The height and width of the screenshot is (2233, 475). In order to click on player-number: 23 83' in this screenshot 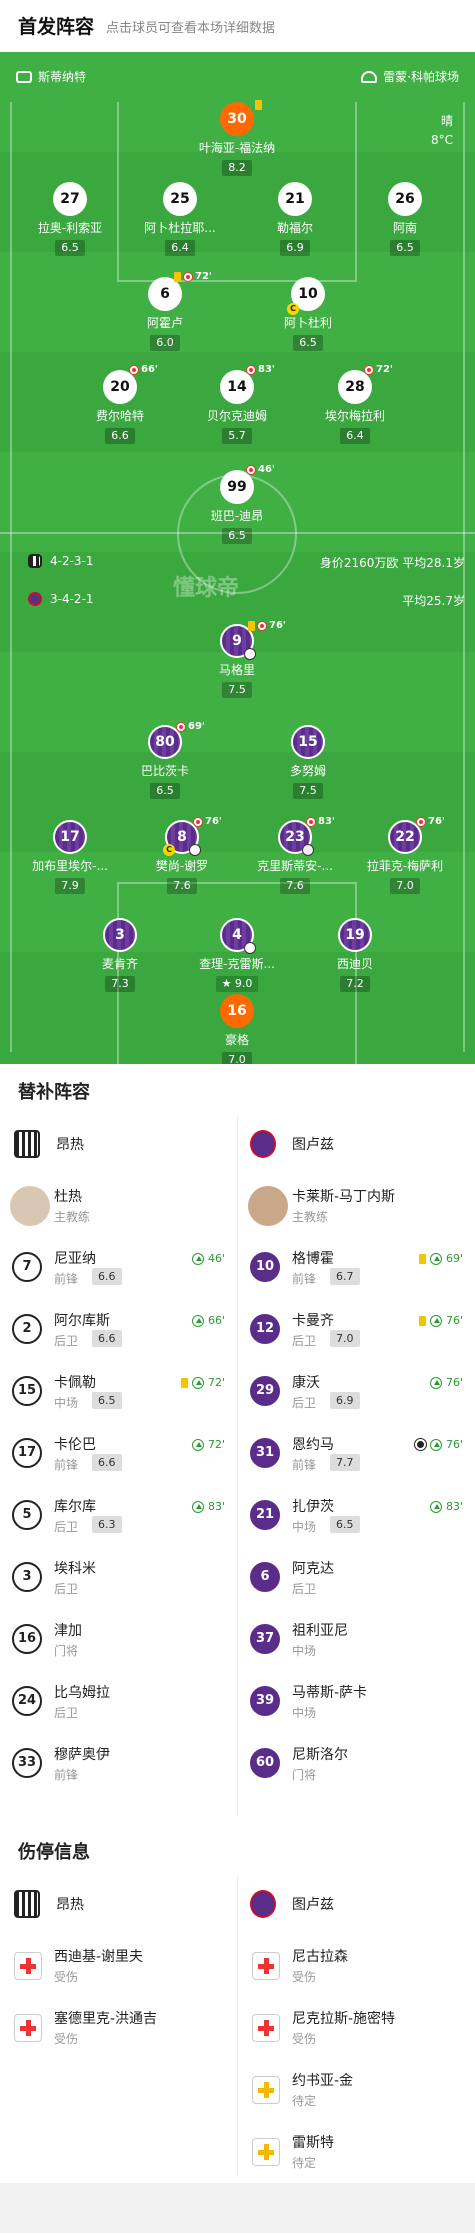, I will do `click(306, 836)`.